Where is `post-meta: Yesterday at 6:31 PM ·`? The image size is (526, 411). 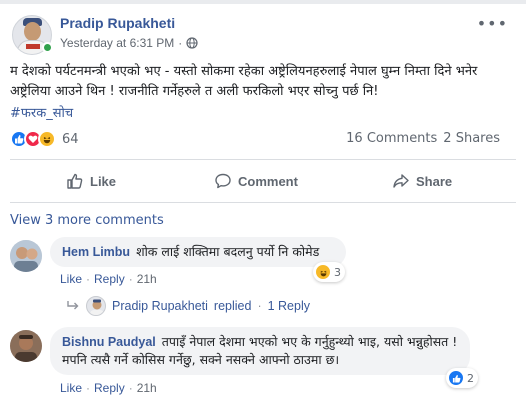 post-meta: Yesterday at 6:31 PM · is located at coordinates (129, 43).